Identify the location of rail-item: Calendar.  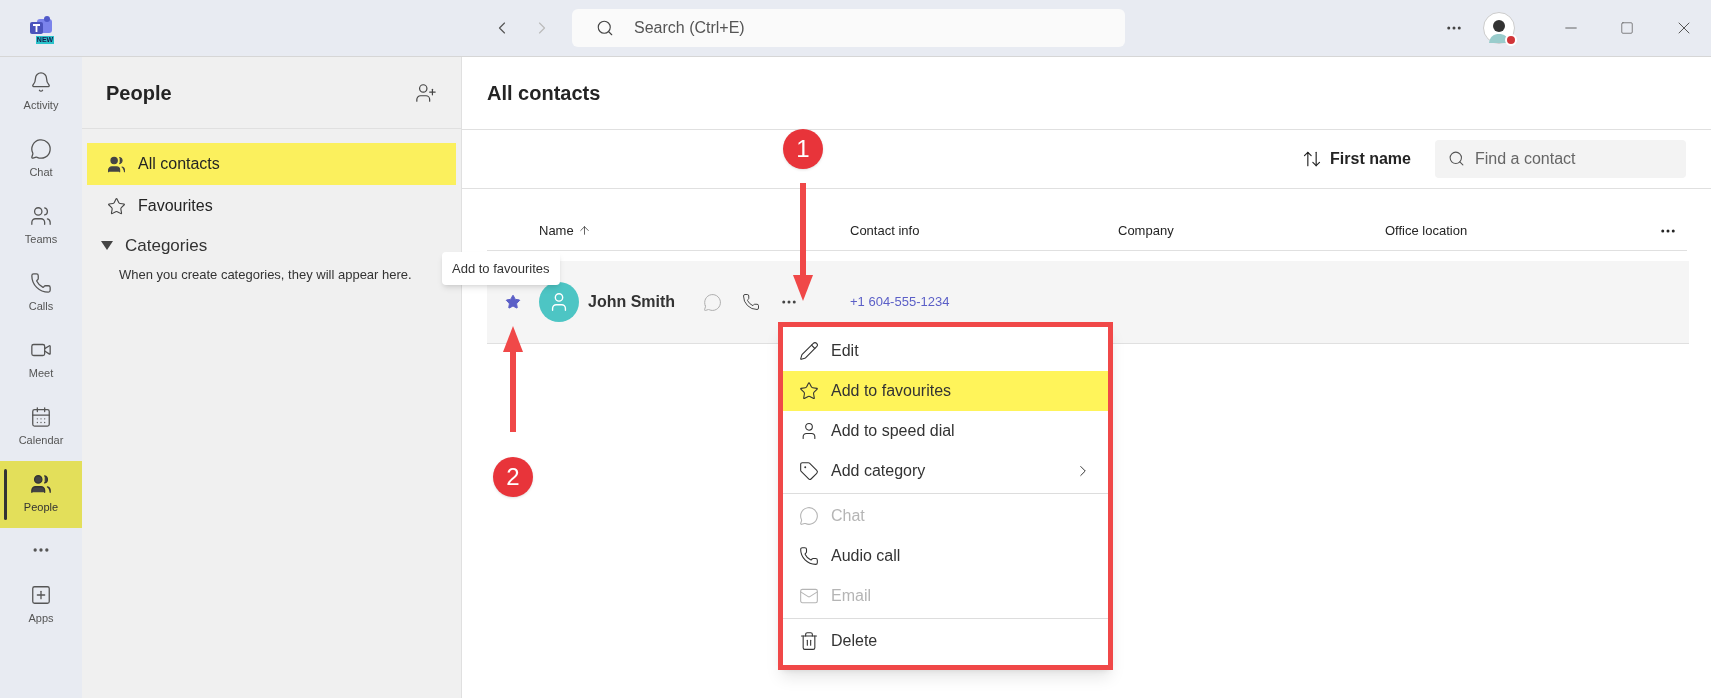
(41, 427).